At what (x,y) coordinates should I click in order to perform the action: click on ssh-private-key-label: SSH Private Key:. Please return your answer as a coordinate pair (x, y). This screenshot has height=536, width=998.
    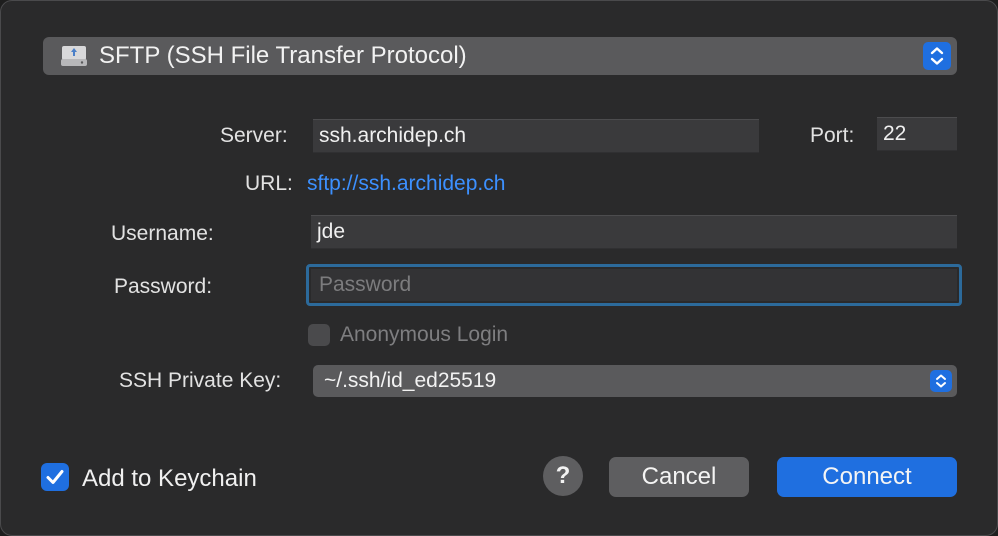
    Looking at the image, I should click on (200, 380).